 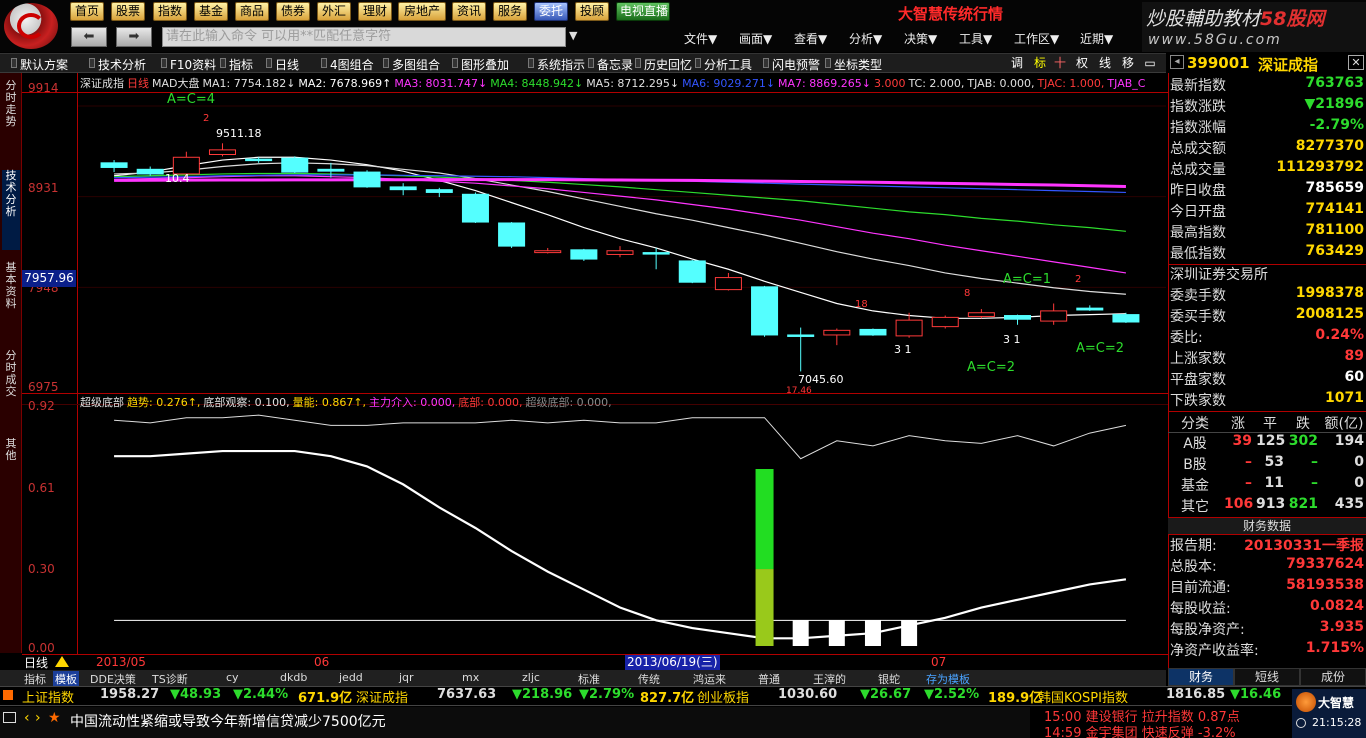 I want to click on date-axis, so click(x=595, y=662).